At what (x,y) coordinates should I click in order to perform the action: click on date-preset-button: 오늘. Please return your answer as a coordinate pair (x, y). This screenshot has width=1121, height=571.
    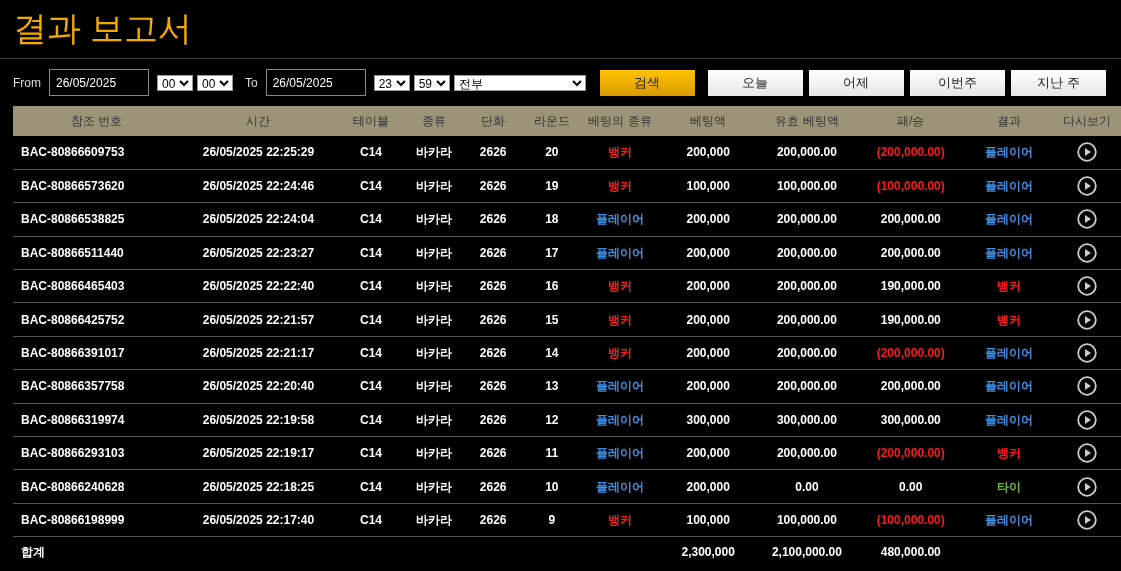
    Looking at the image, I should click on (755, 82).